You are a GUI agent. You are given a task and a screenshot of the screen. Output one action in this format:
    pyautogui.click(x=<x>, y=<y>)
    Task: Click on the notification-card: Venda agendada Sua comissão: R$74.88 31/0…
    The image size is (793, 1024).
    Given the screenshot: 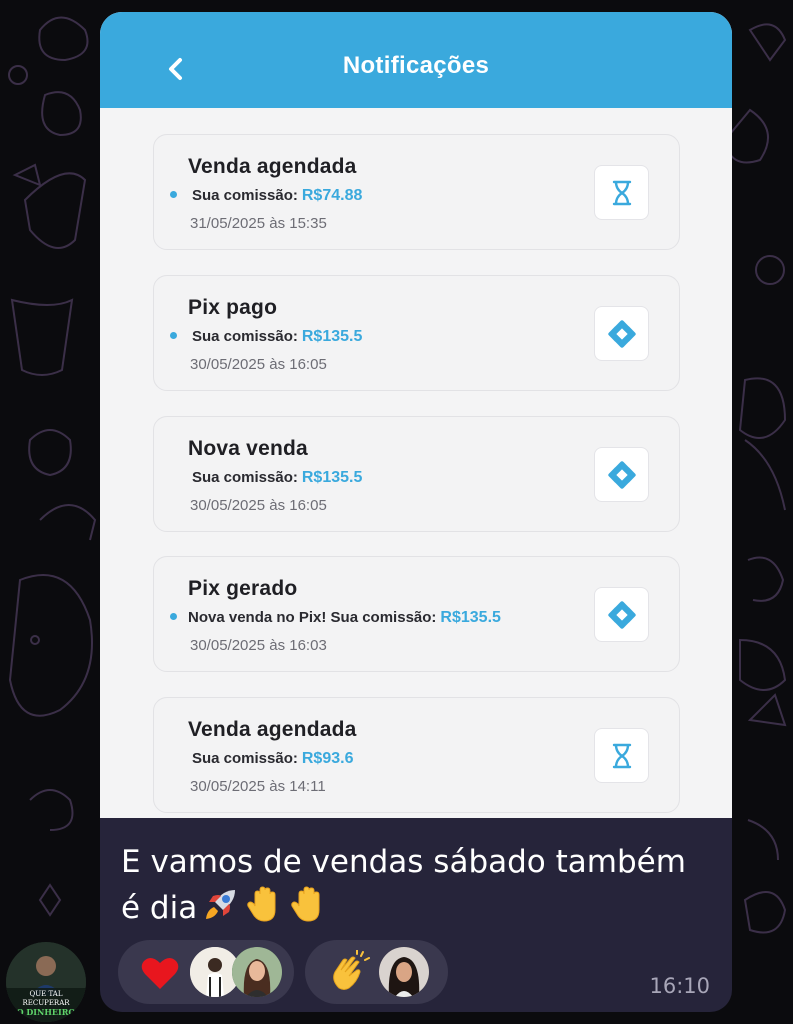 What is the action you would take?
    pyautogui.click(x=416, y=192)
    